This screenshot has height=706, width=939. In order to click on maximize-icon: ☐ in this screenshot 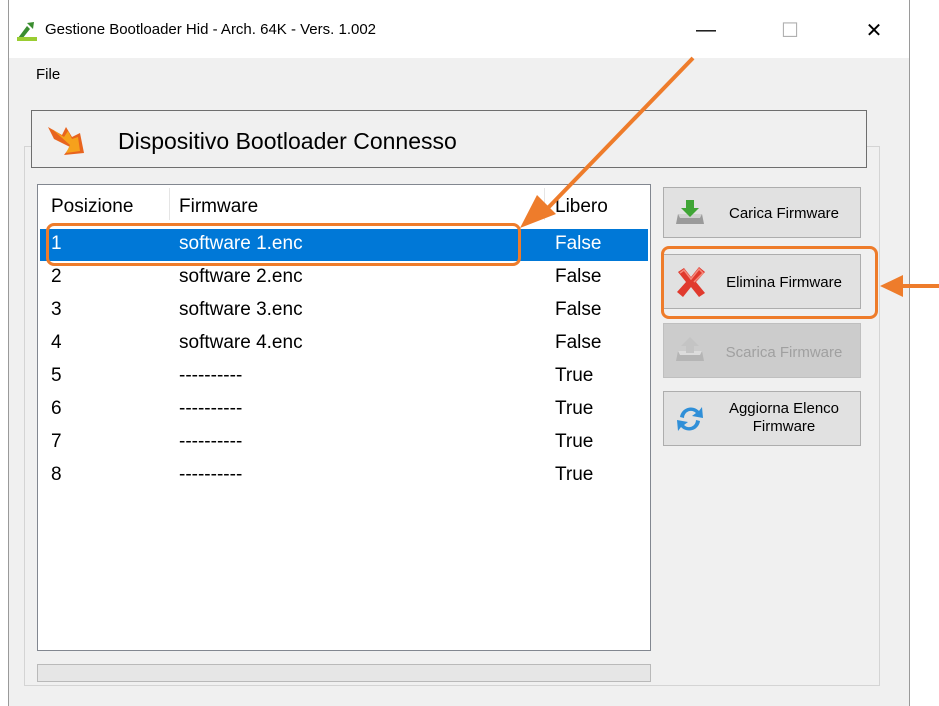, I will do `click(790, 30)`.